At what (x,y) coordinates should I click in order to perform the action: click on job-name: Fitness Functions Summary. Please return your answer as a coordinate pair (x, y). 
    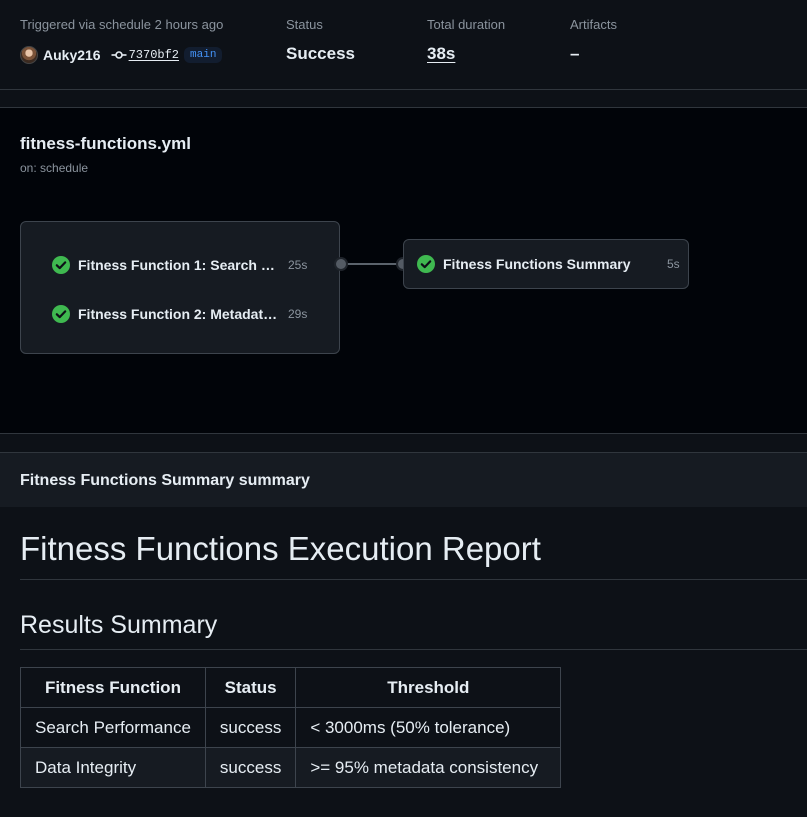
    Looking at the image, I should click on (537, 264).